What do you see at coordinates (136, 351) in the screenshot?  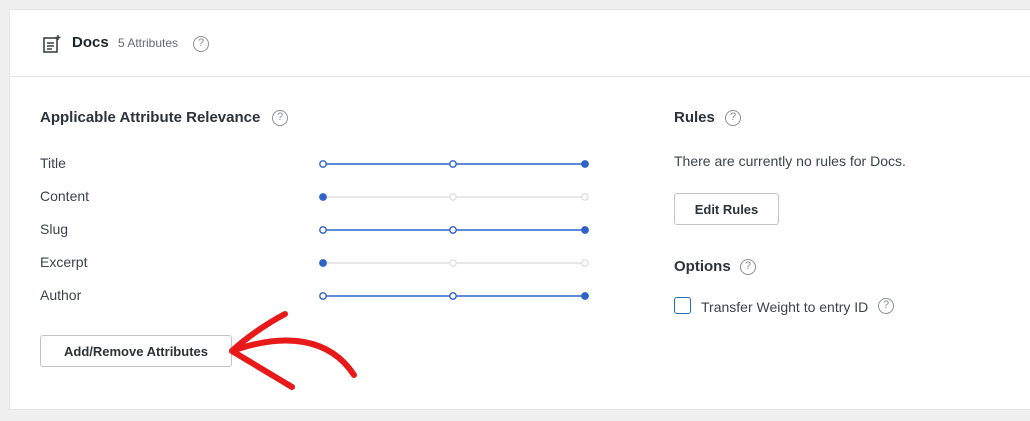 I see `add-remove-attributes-button: Add/Remove Attributes` at bounding box center [136, 351].